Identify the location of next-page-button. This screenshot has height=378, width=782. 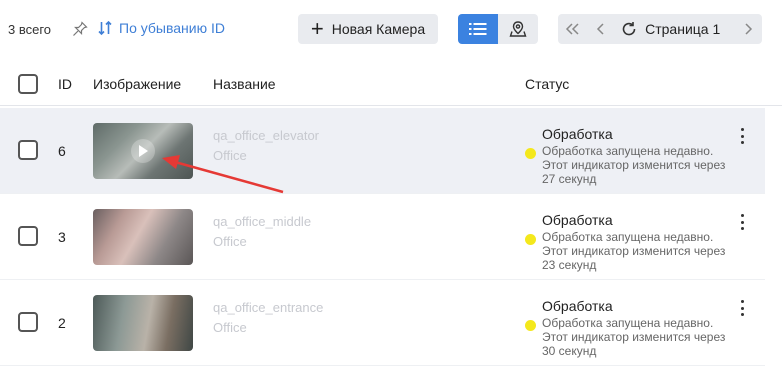
(747, 29).